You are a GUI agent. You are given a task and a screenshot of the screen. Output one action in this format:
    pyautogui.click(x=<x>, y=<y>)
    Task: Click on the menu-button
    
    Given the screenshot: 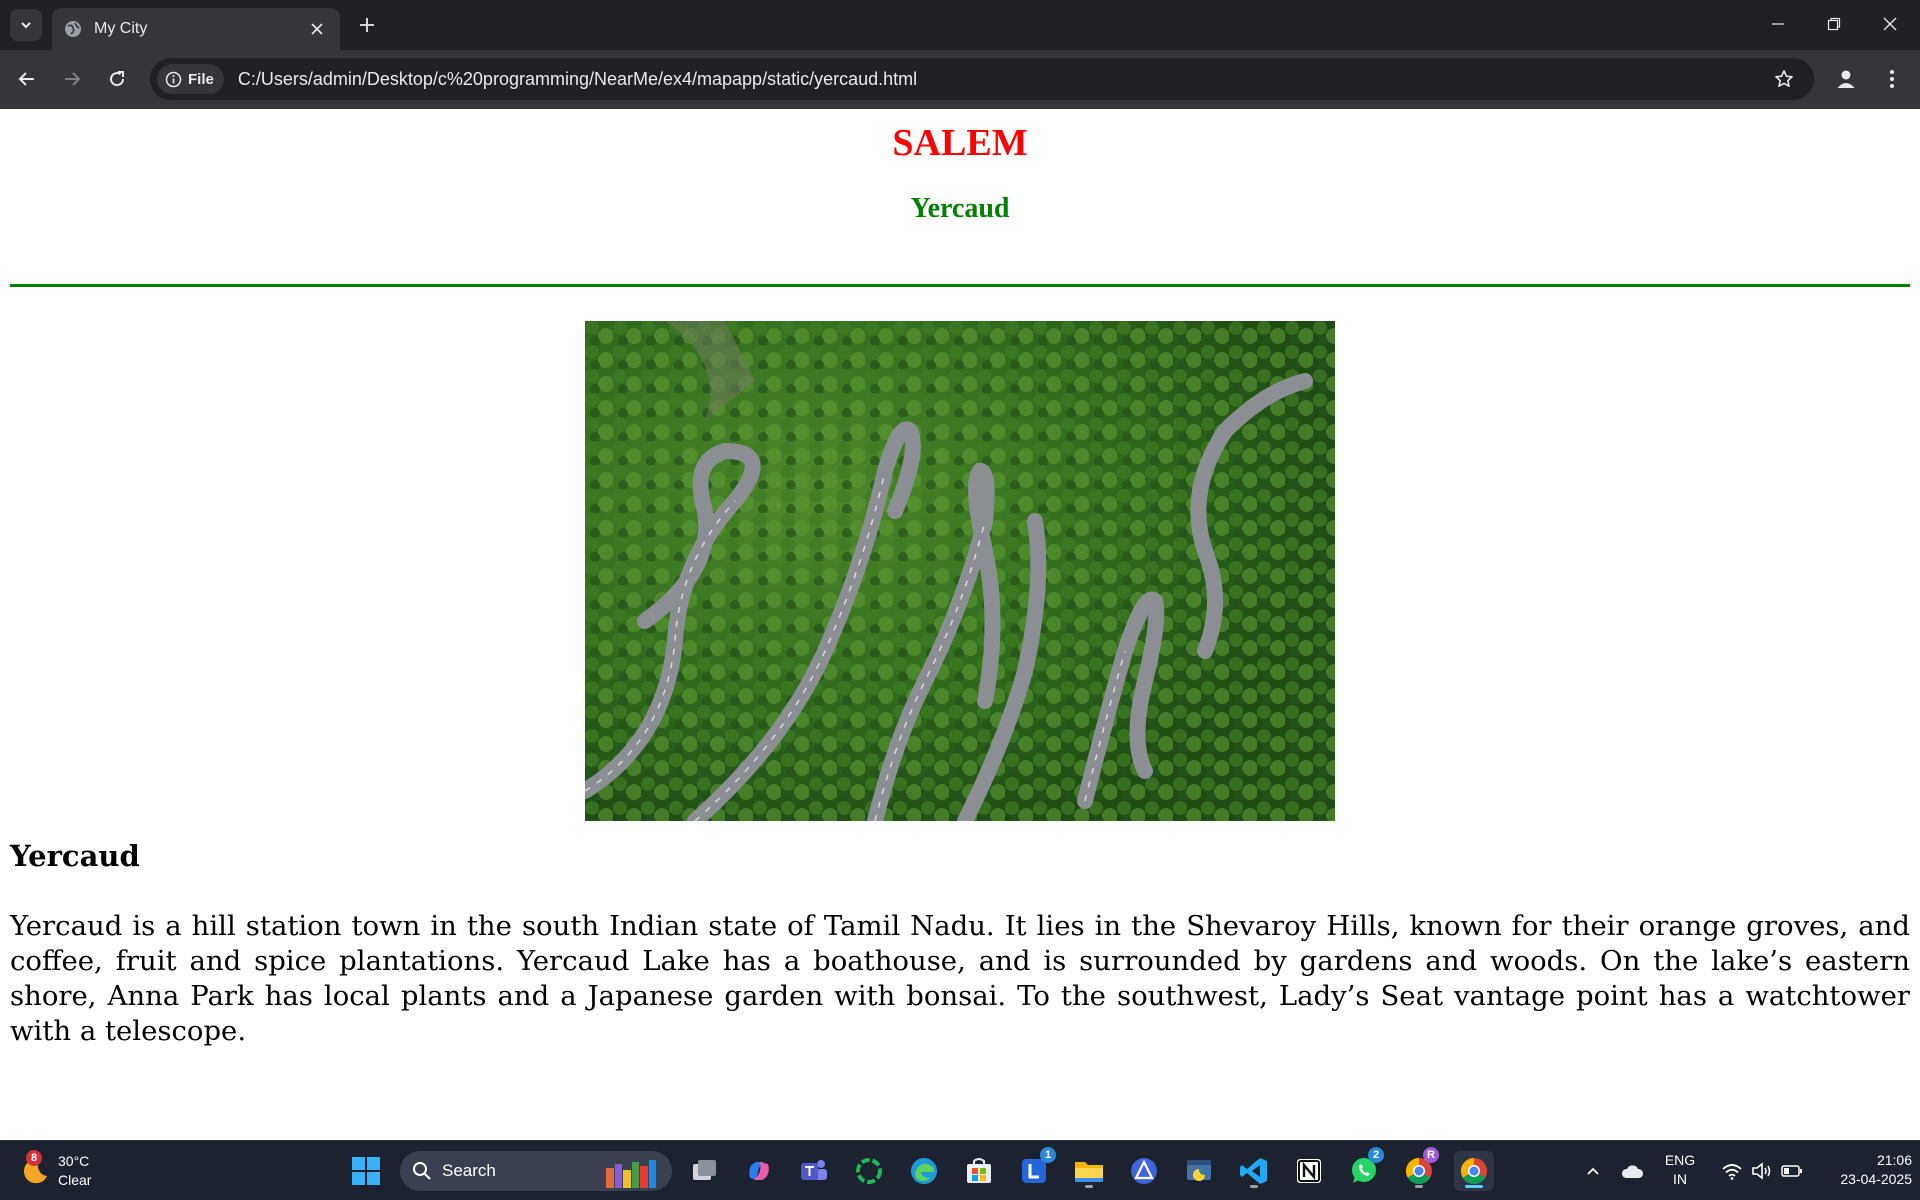 What is the action you would take?
    pyautogui.click(x=1892, y=79)
    